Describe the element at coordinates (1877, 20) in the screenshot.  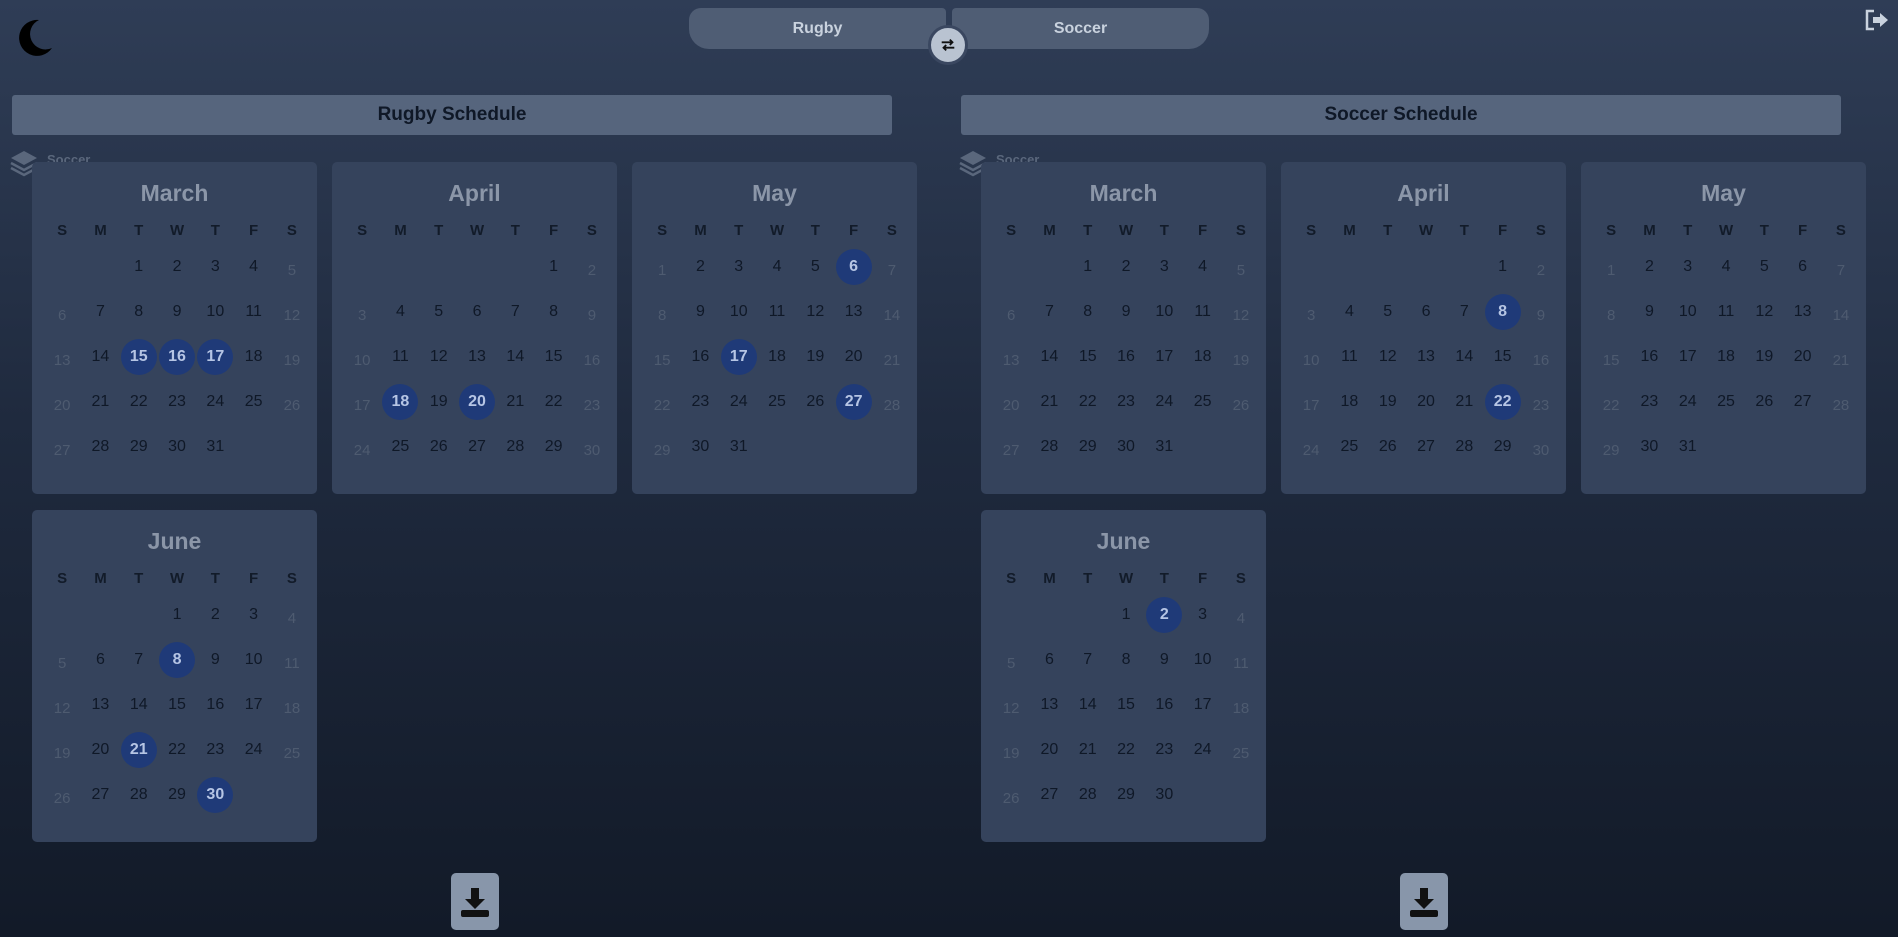
I see `logout-icon` at that location.